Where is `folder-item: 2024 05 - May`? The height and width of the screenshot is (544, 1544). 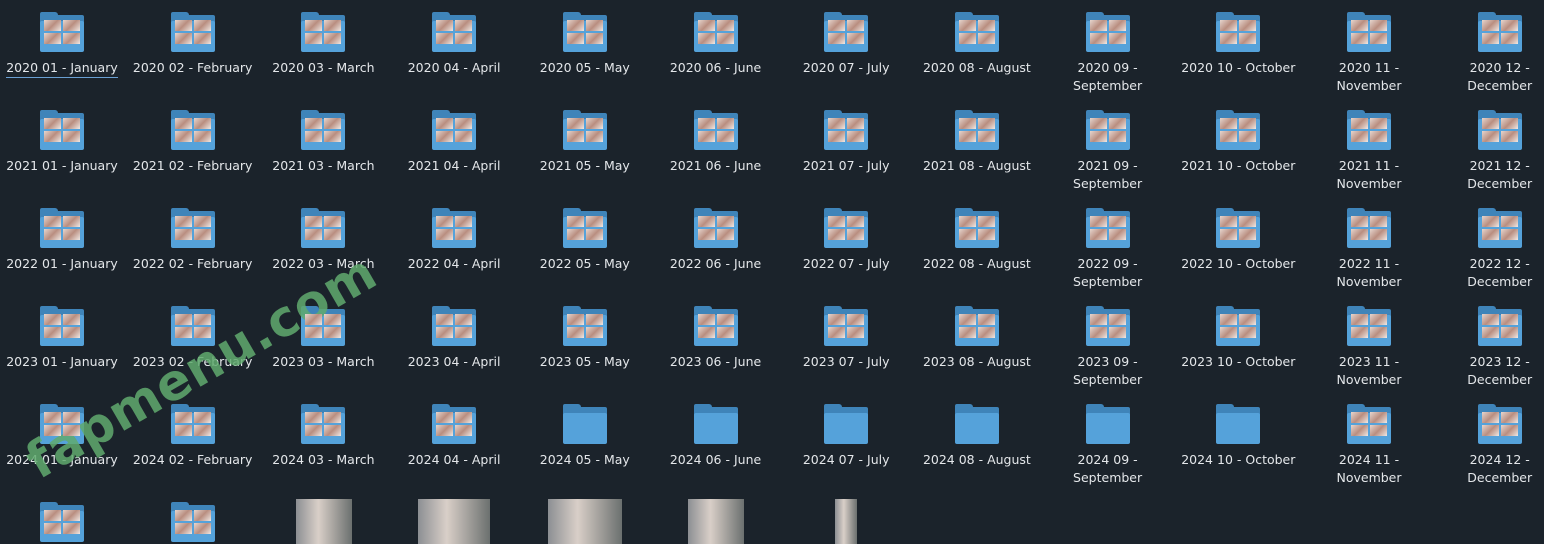 folder-item: 2024 05 - May is located at coordinates (585, 436).